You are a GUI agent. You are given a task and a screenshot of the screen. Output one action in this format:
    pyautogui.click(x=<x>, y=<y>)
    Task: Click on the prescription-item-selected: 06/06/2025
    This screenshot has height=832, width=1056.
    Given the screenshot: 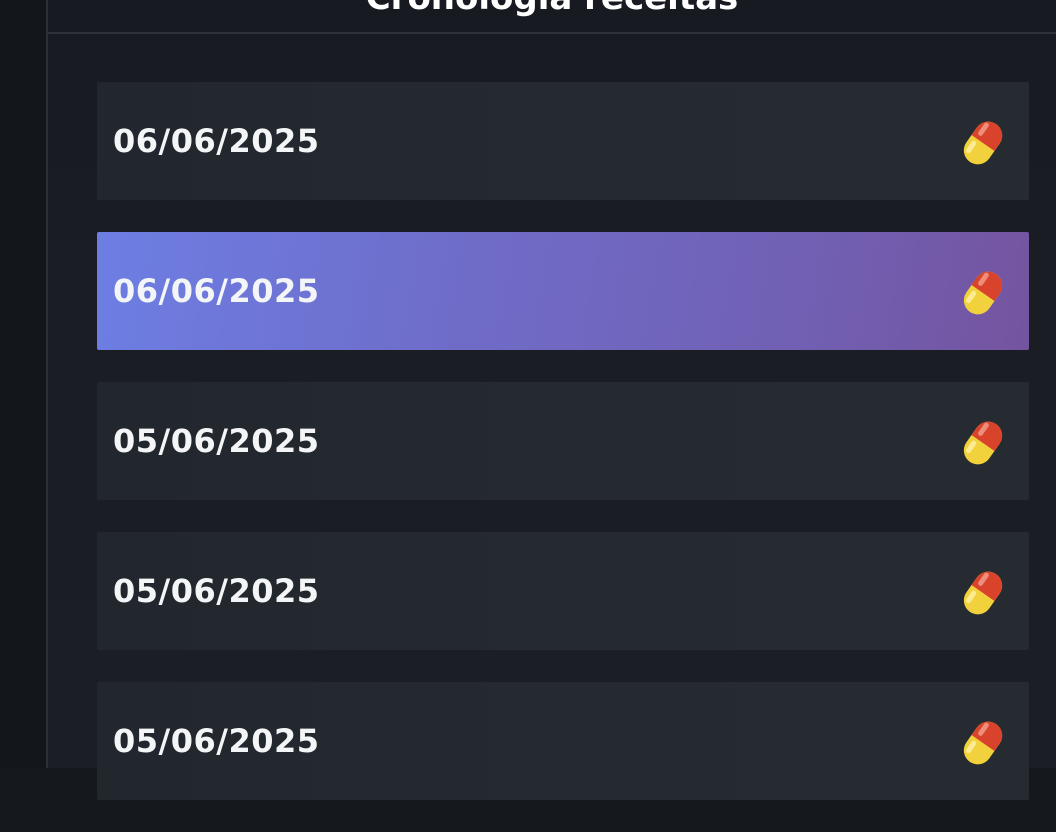 What is the action you would take?
    pyautogui.click(x=563, y=291)
    